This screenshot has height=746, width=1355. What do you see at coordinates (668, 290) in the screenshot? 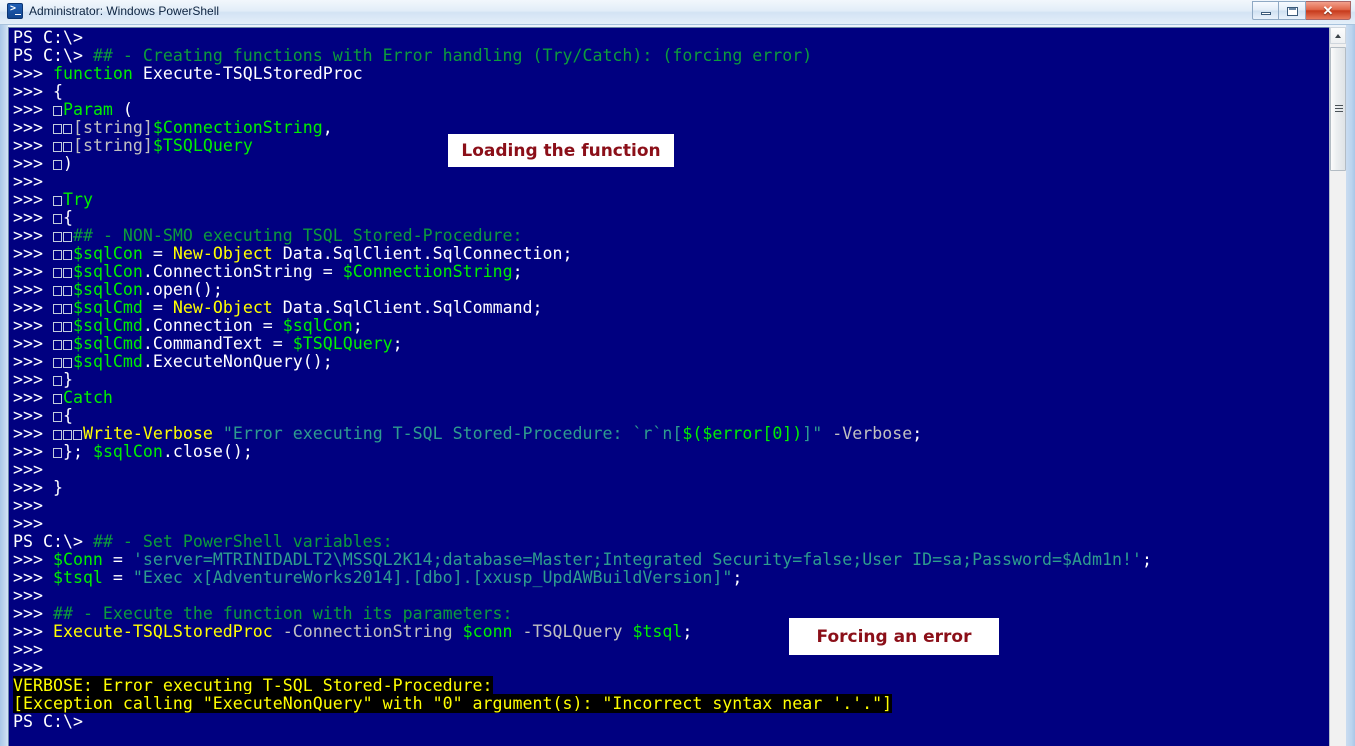
I see `console-line: >>> $sqlCon.open();` at bounding box center [668, 290].